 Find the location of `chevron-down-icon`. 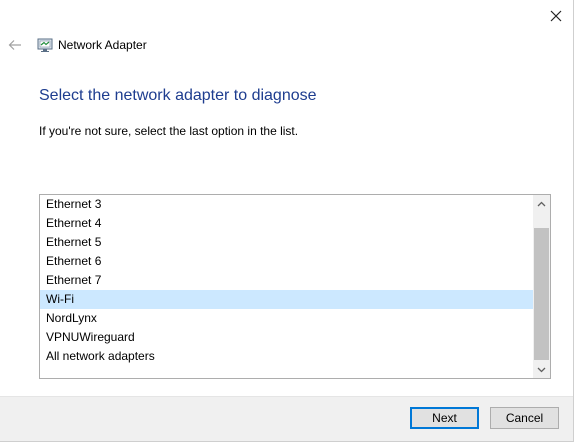

chevron-down-icon is located at coordinates (541, 369).